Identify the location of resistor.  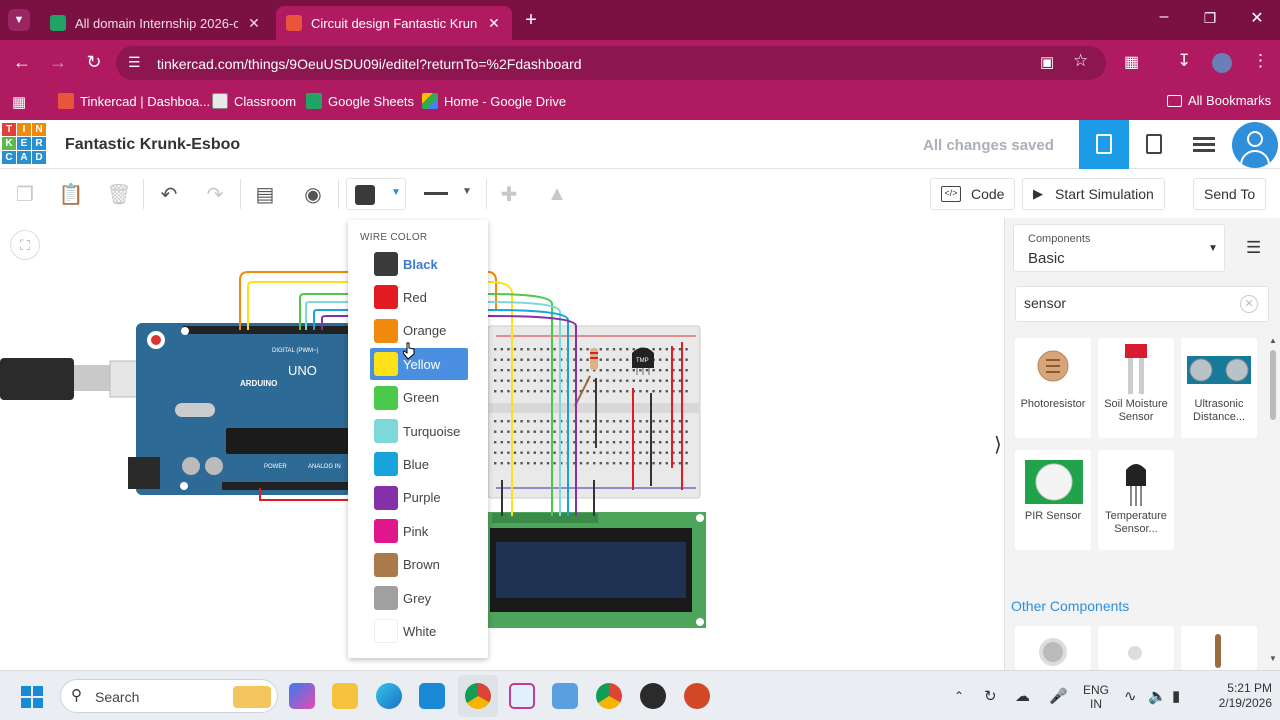
(594, 359).